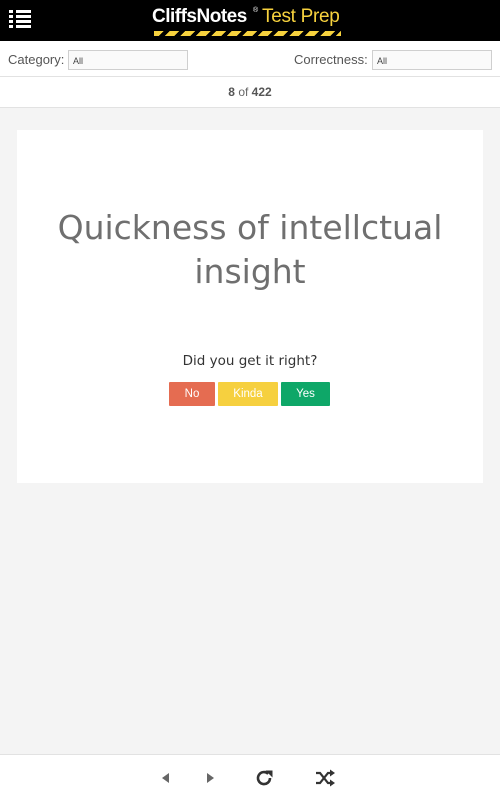  I want to click on previous-icon, so click(165, 778).